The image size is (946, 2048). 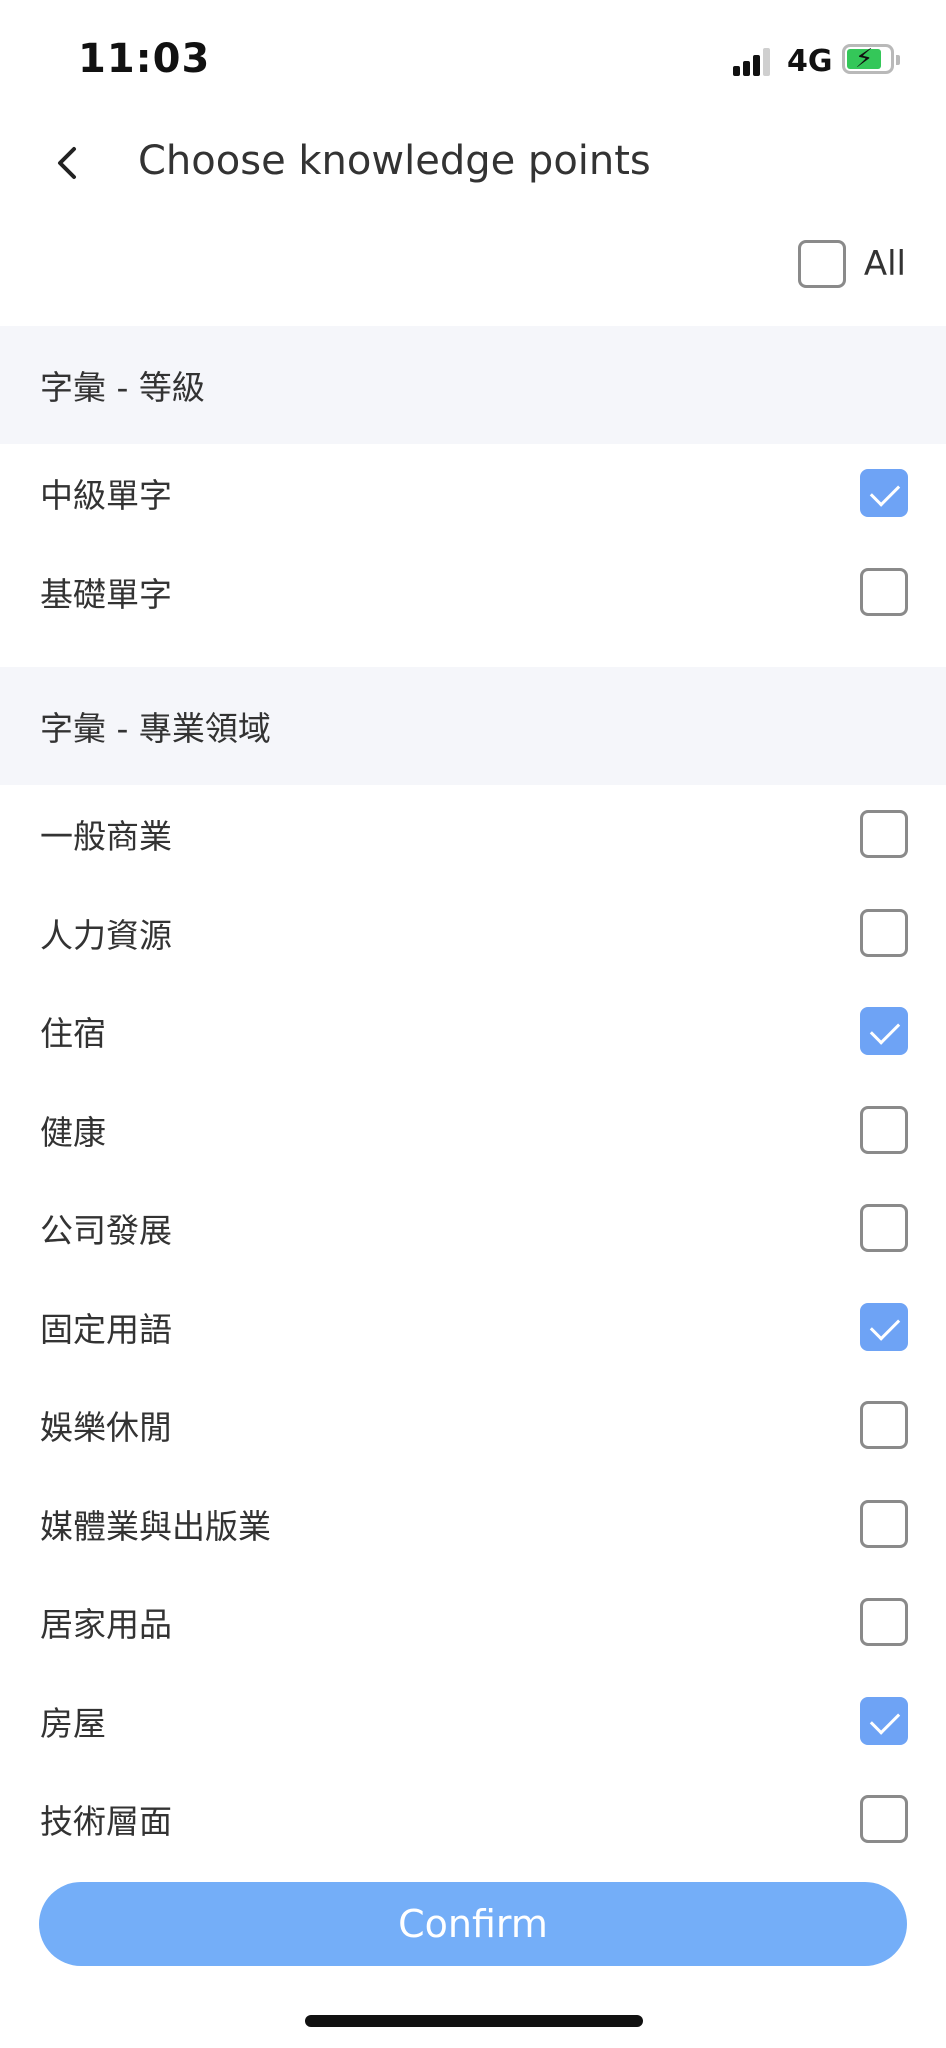 What do you see at coordinates (473, 1721) in the screenshot?
I see `list-item: 房屋` at bounding box center [473, 1721].